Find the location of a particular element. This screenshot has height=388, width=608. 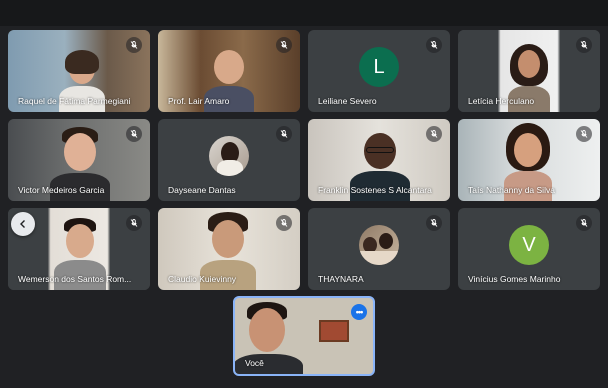

participant-name: Taís Nathanny da Silva is located at coordinates (511, 190).